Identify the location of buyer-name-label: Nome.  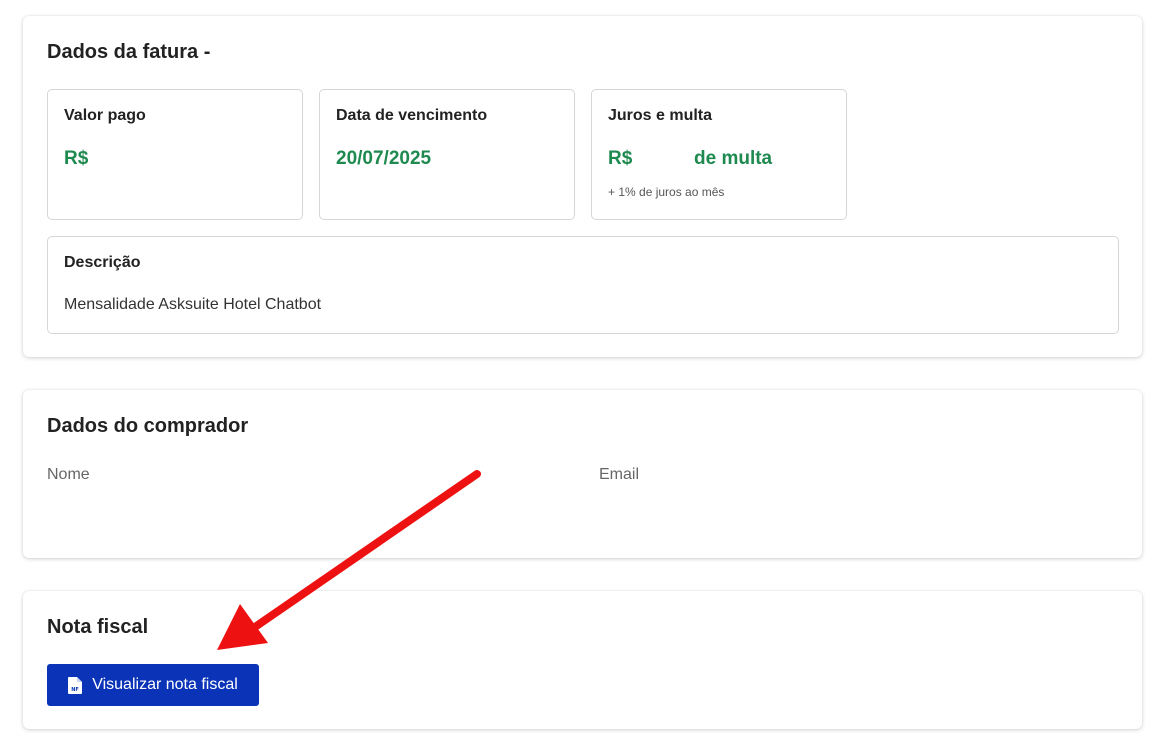
(68, 474).